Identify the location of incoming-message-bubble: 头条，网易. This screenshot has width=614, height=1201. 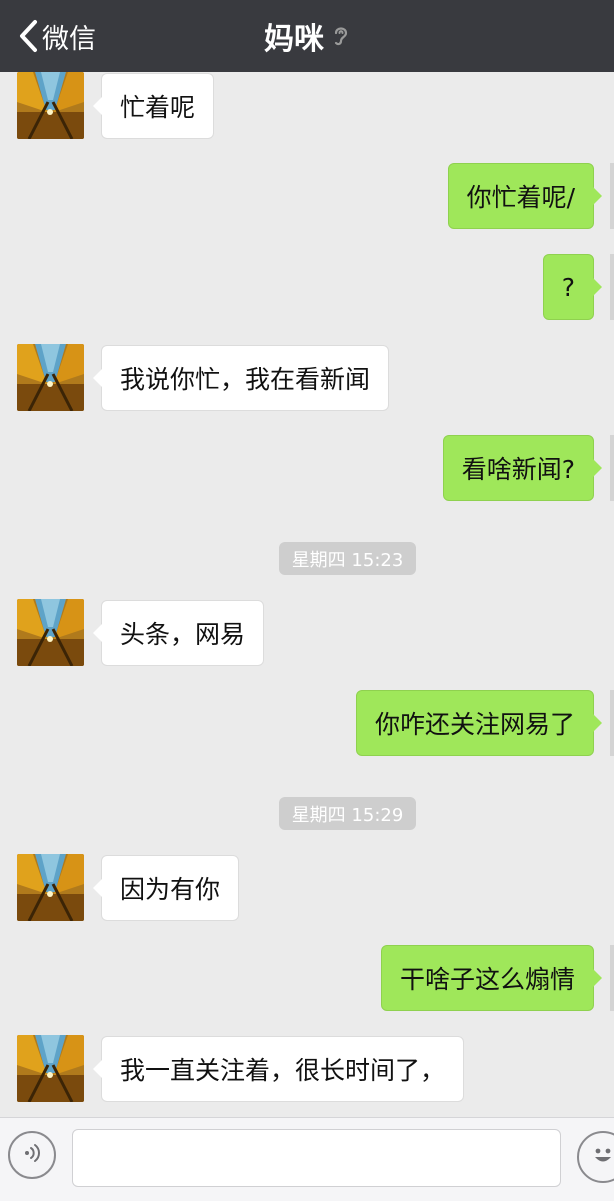
(178, 633).